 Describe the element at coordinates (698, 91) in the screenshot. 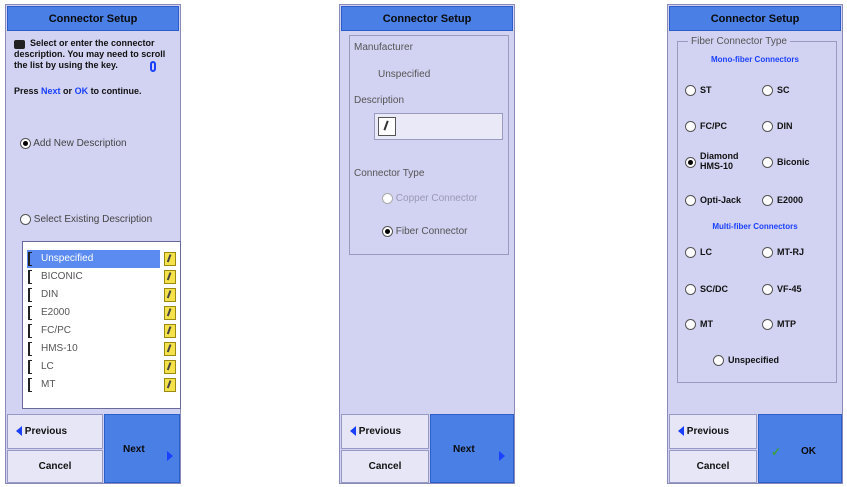

I see `option-st: ST` at that location.